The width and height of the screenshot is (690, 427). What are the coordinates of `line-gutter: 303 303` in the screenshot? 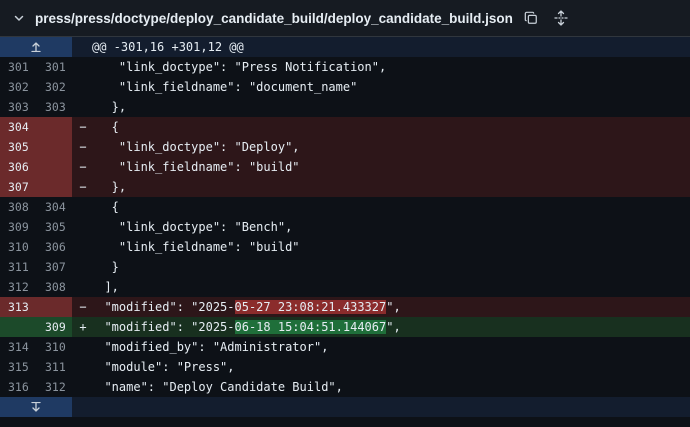 It's located at (36, 107).